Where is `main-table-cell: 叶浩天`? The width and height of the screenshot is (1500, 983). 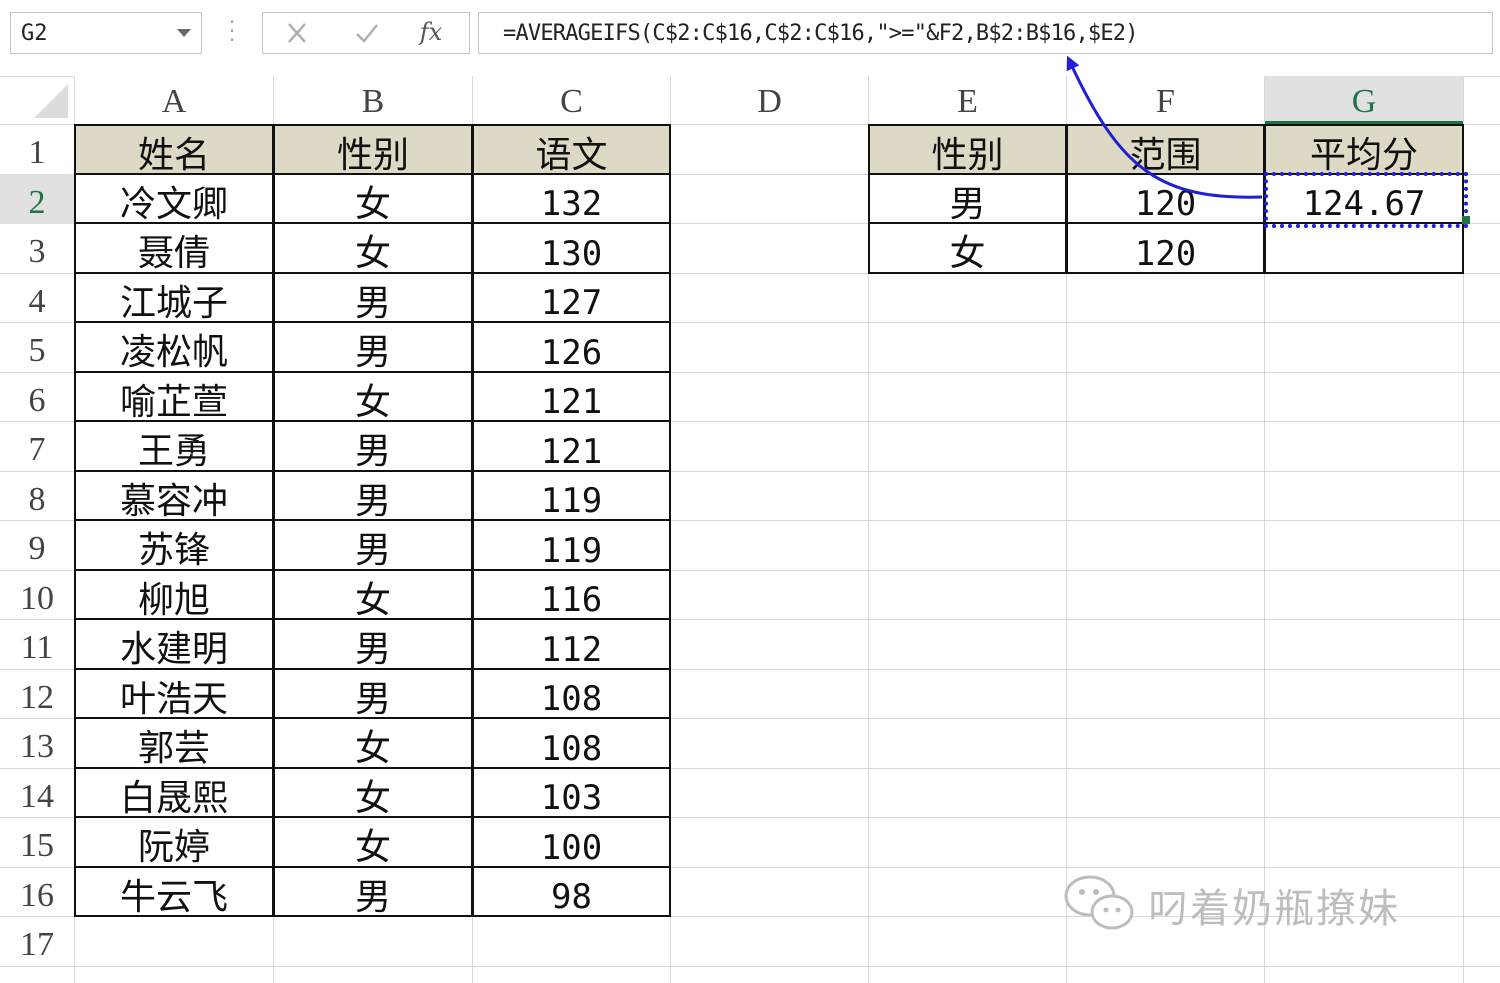 main-table-cell: 叶浩天 is located at coordinates (174, 694).